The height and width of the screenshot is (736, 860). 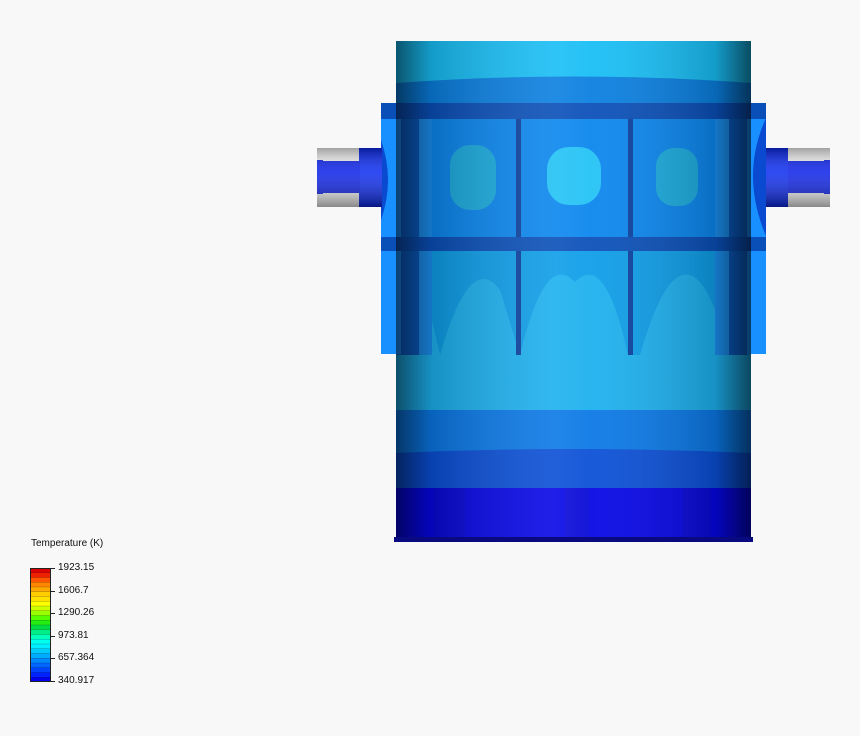 I want to click on legend-color-bar, so click(x=40, y=625).